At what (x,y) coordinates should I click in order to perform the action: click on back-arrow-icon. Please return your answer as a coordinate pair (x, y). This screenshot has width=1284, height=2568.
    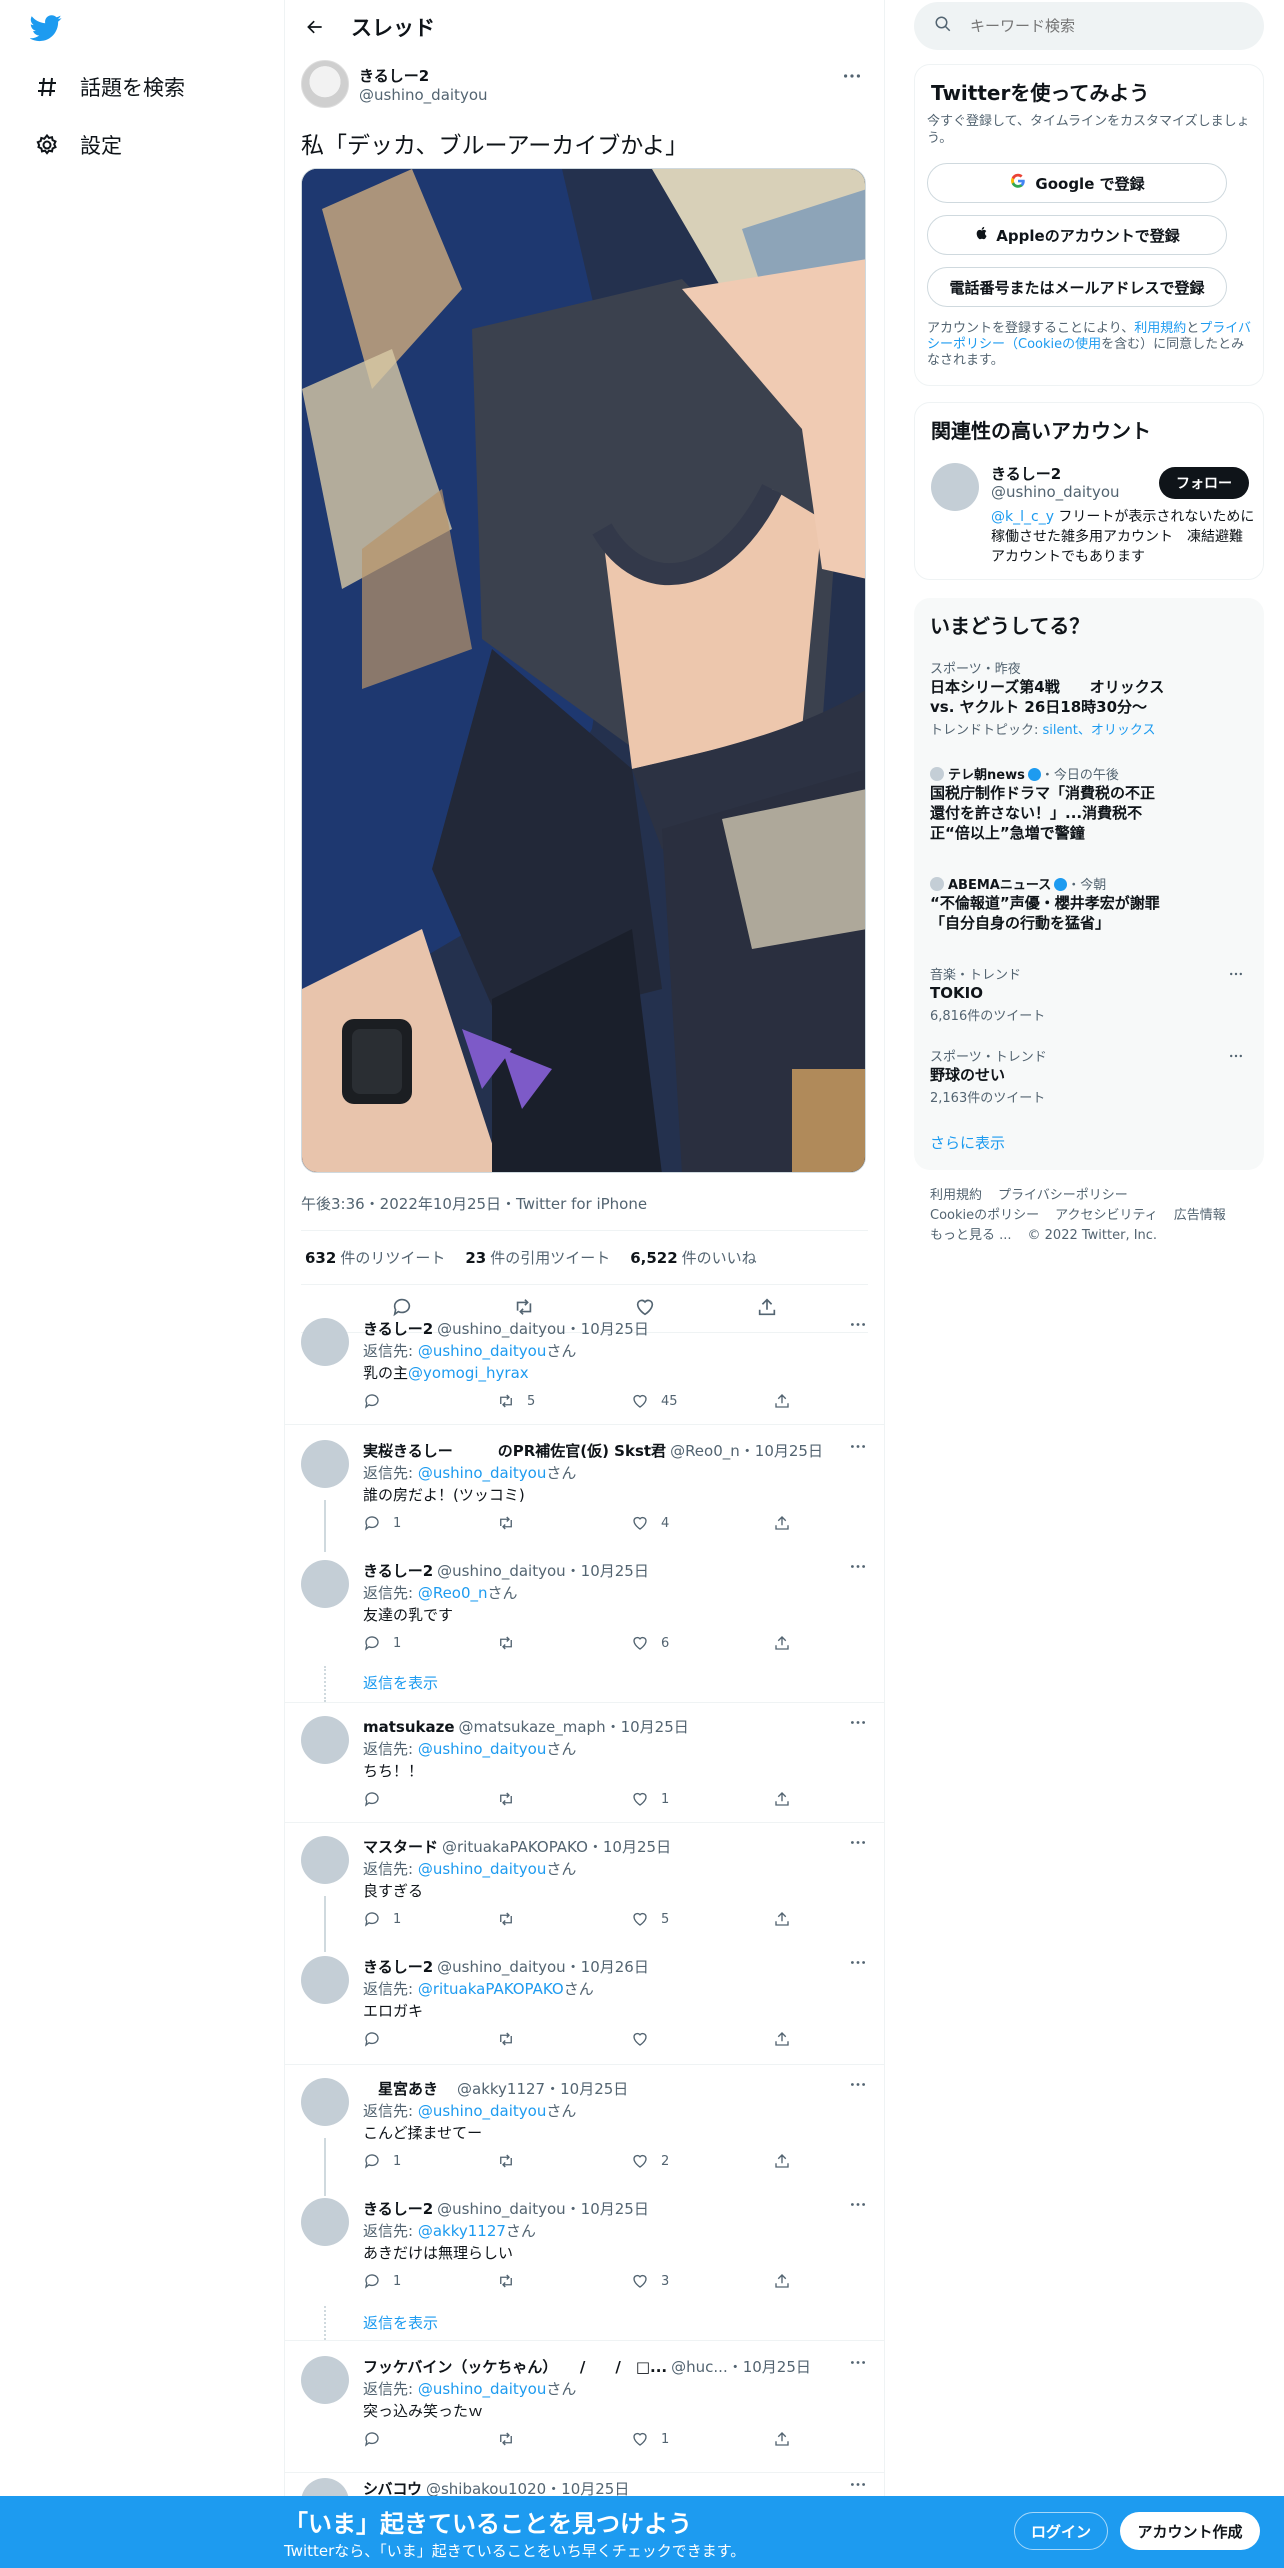
    Looking at the image, I should click on (315, 27).